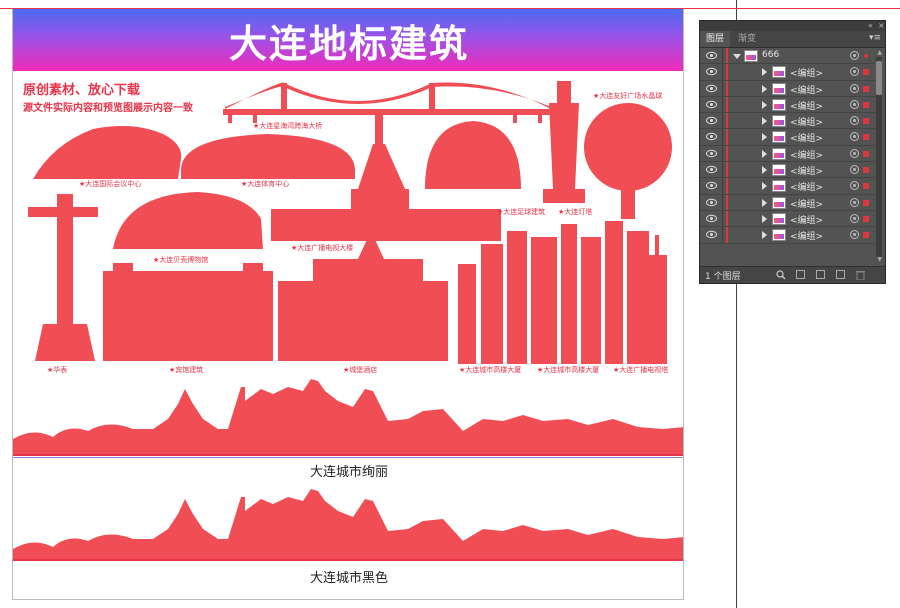 This screenshot has width=900, height=608. What do you see at coordinates (787, 56) in the screenshot?
I see `layer-row-666: 666` at bounding box center [787, 56].